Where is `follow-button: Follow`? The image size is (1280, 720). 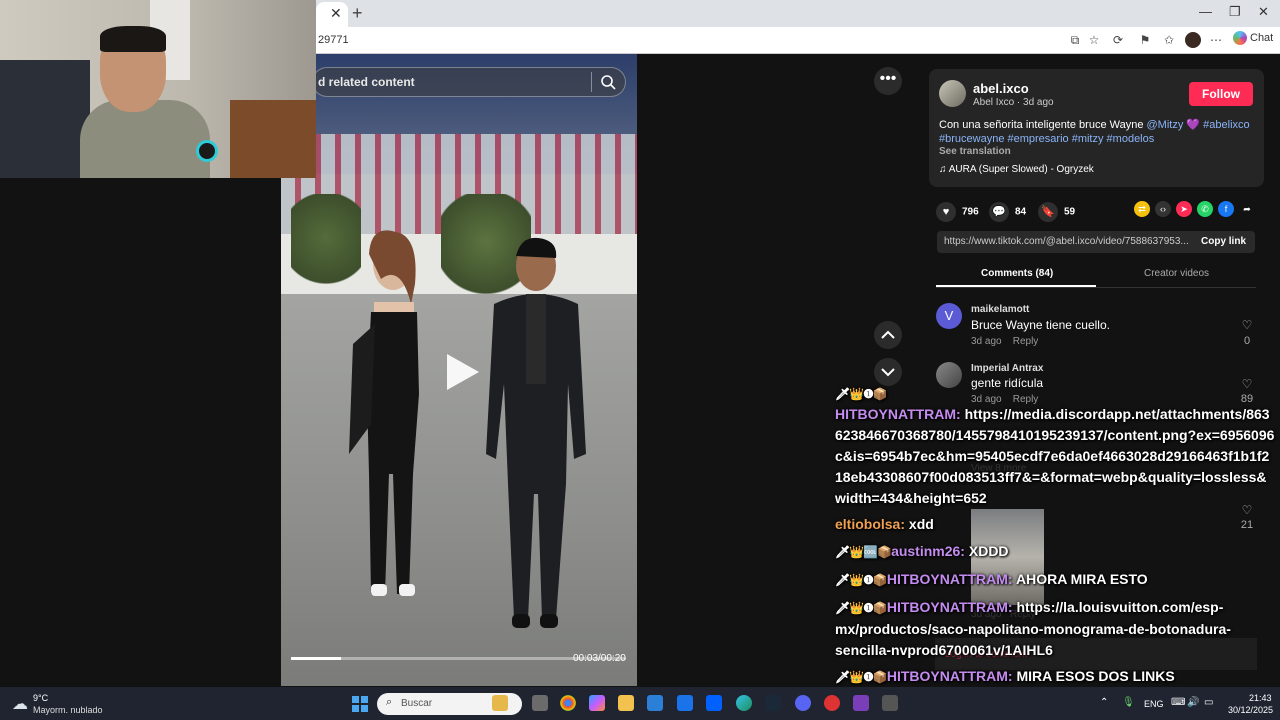
follow-button: Follow is located at coordinates (1221, 94).